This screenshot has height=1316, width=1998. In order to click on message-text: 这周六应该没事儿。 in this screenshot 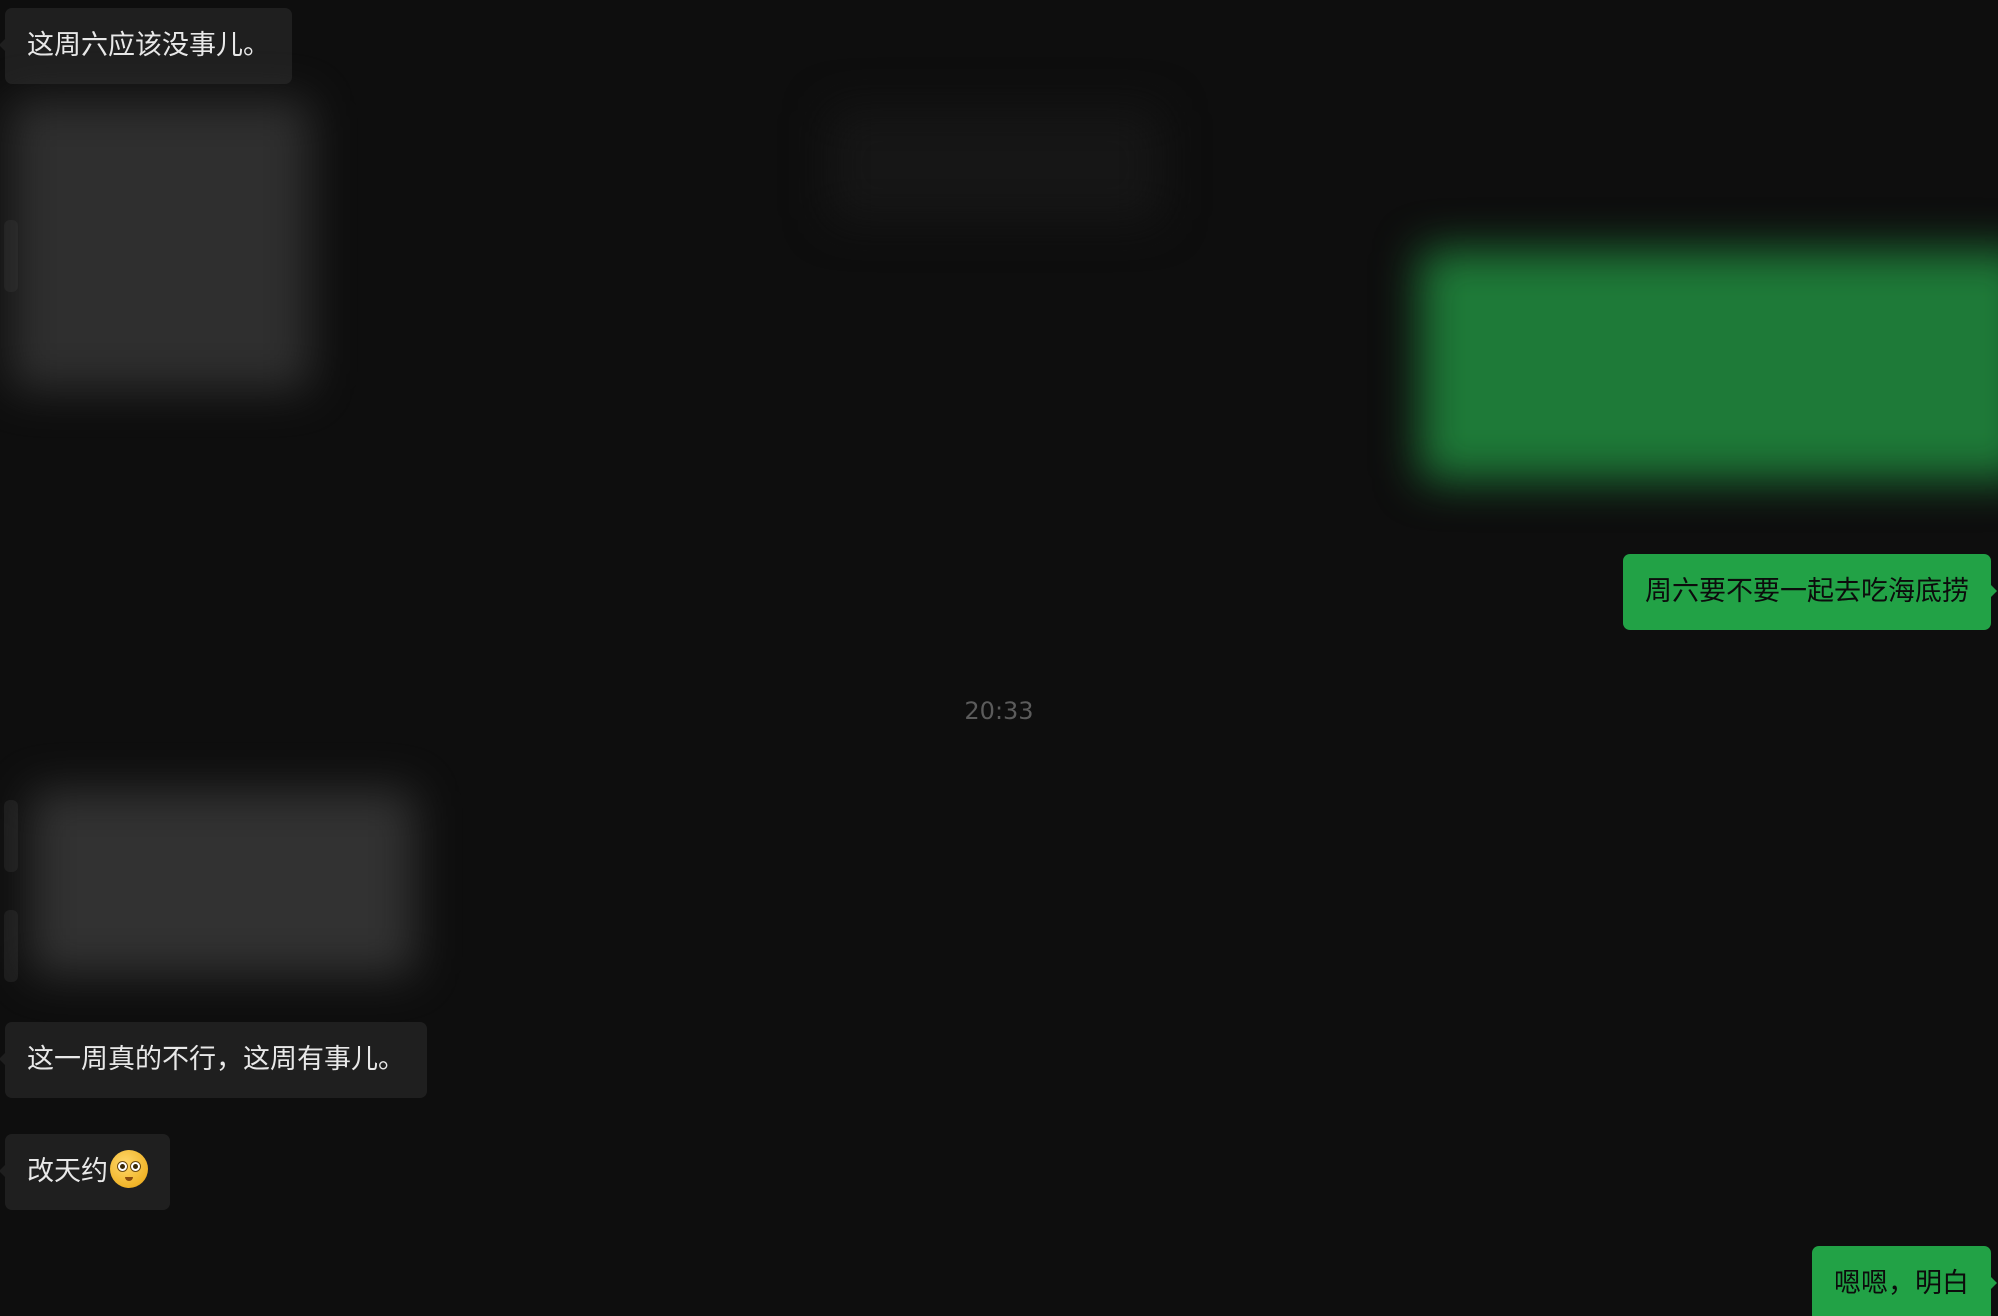, I will do `click(148, 45)`.